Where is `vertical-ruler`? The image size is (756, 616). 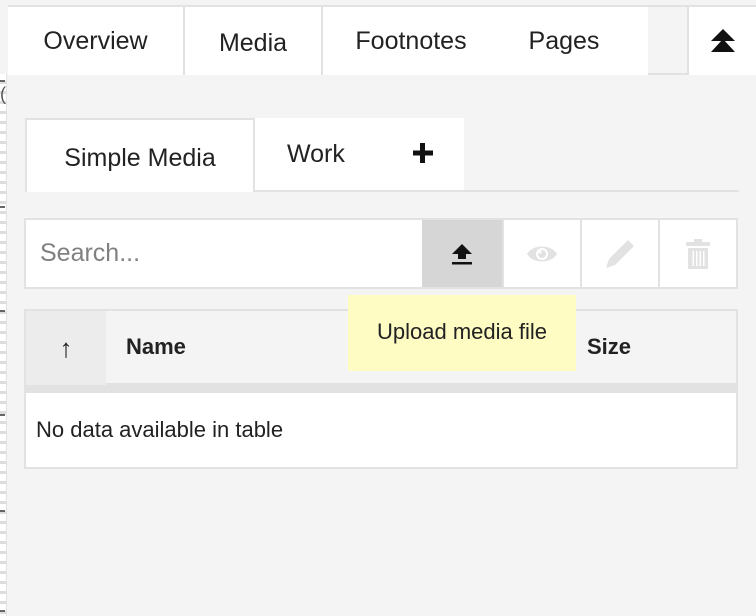
vertical-ruler is located at coordinates (3, 345).